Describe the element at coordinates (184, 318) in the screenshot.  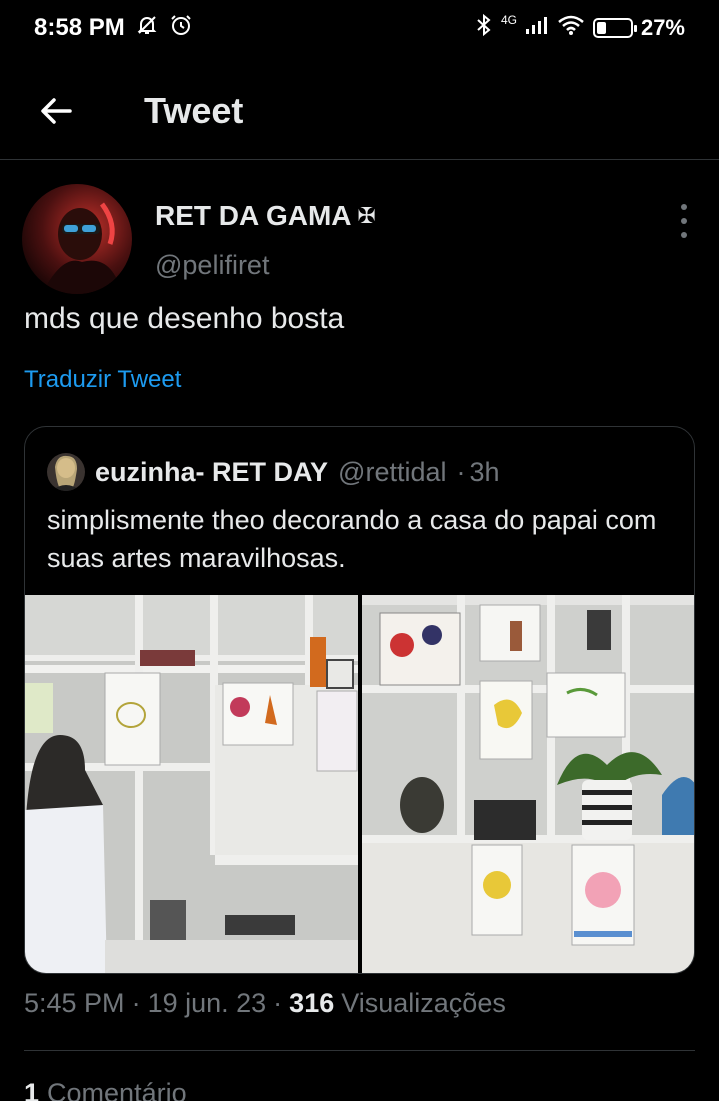
I see `tweet-text: mds que desenho bosta` at that location.